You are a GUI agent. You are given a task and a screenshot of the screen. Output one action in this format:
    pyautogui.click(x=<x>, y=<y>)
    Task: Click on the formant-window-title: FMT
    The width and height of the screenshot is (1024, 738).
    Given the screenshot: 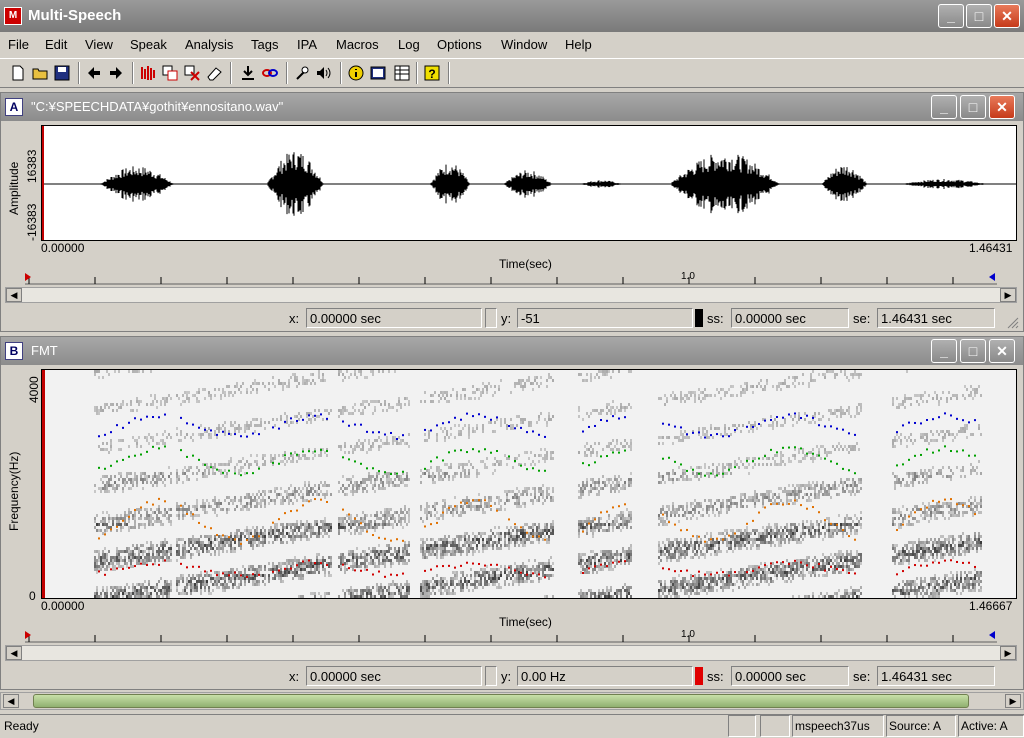 What is the action you would take?
    pyautogui.click(x=44, y=350)
    